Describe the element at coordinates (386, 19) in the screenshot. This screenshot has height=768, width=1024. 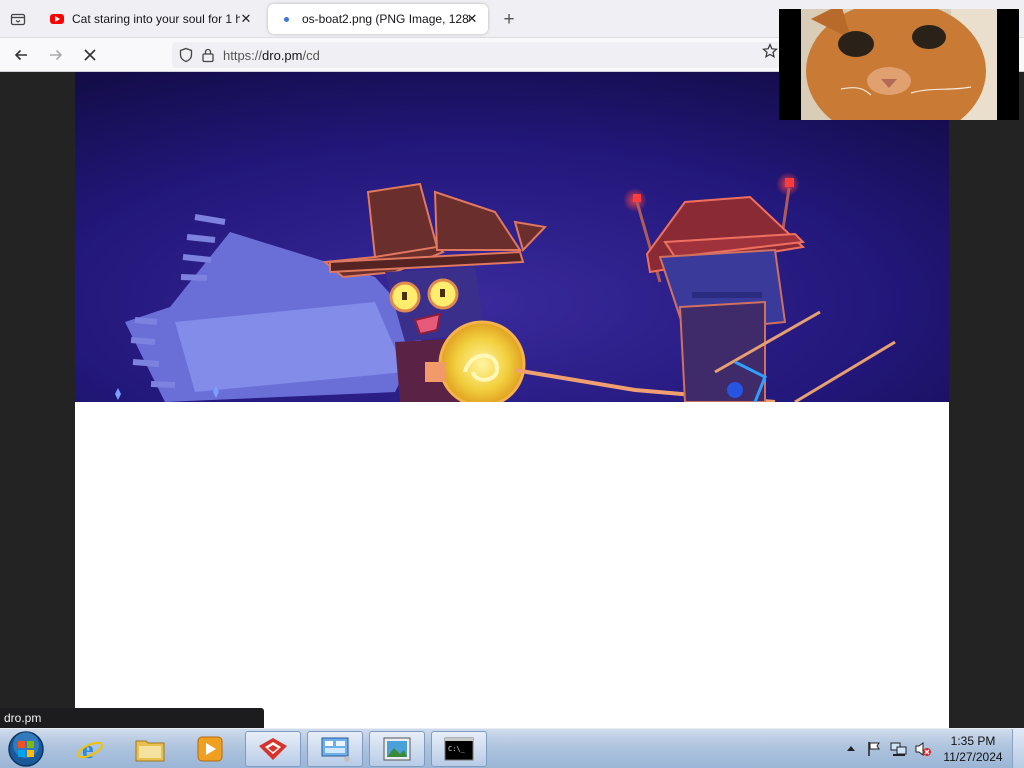
I see `tab-label: os-boat2.png (PNG Image, 1280` at that location.